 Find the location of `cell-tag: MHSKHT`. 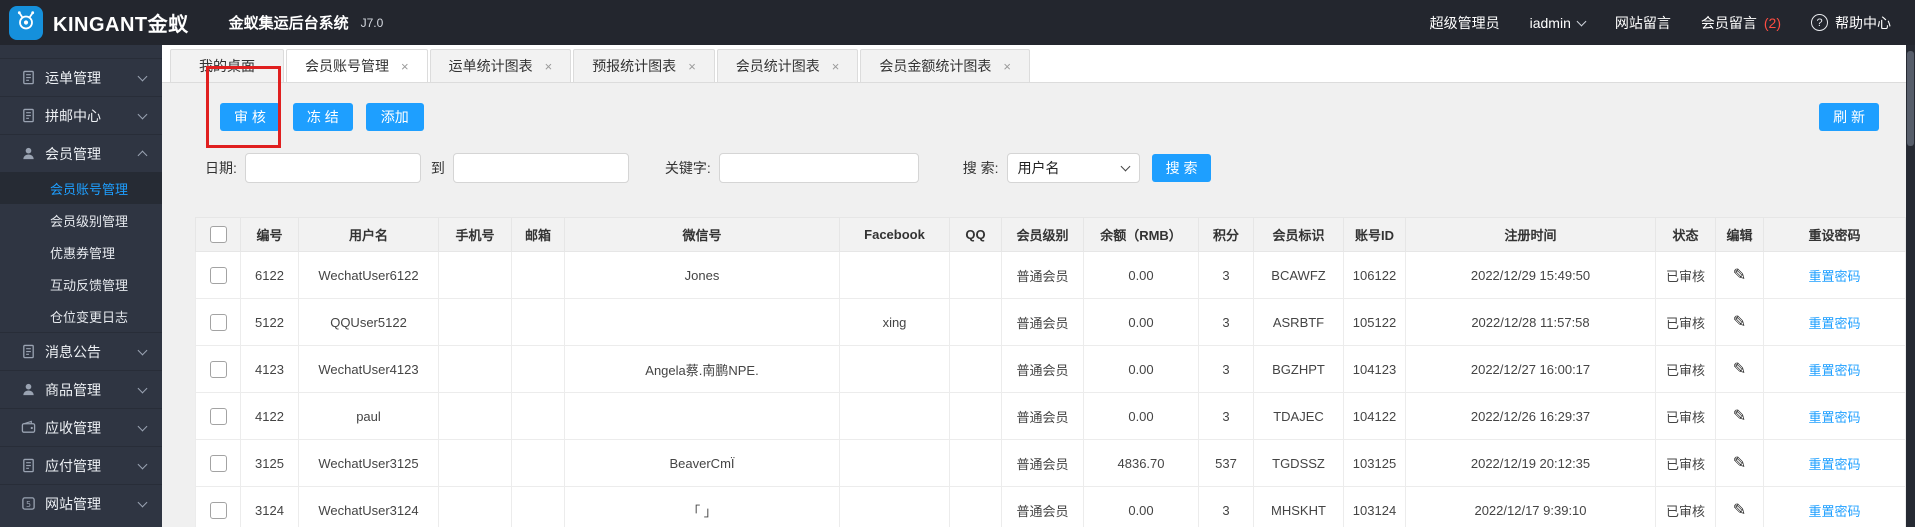

cell-tag: MHSKHT is located at coordinates (1298, 506).